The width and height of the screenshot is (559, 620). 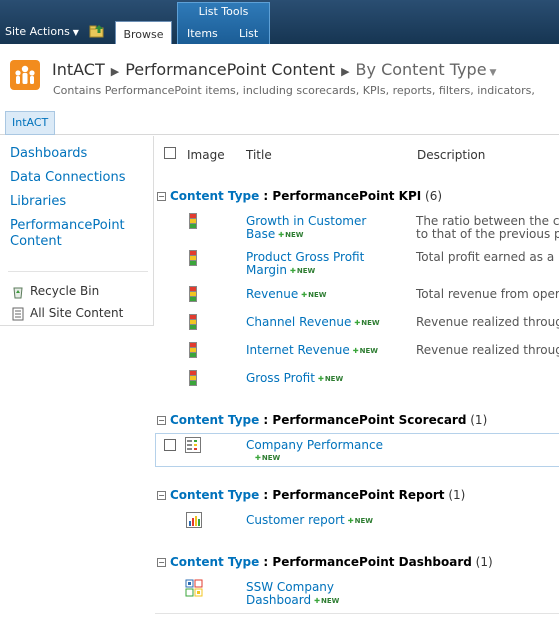 I want to click on list-tools-label: List Tools, so click(x=223, y=11).